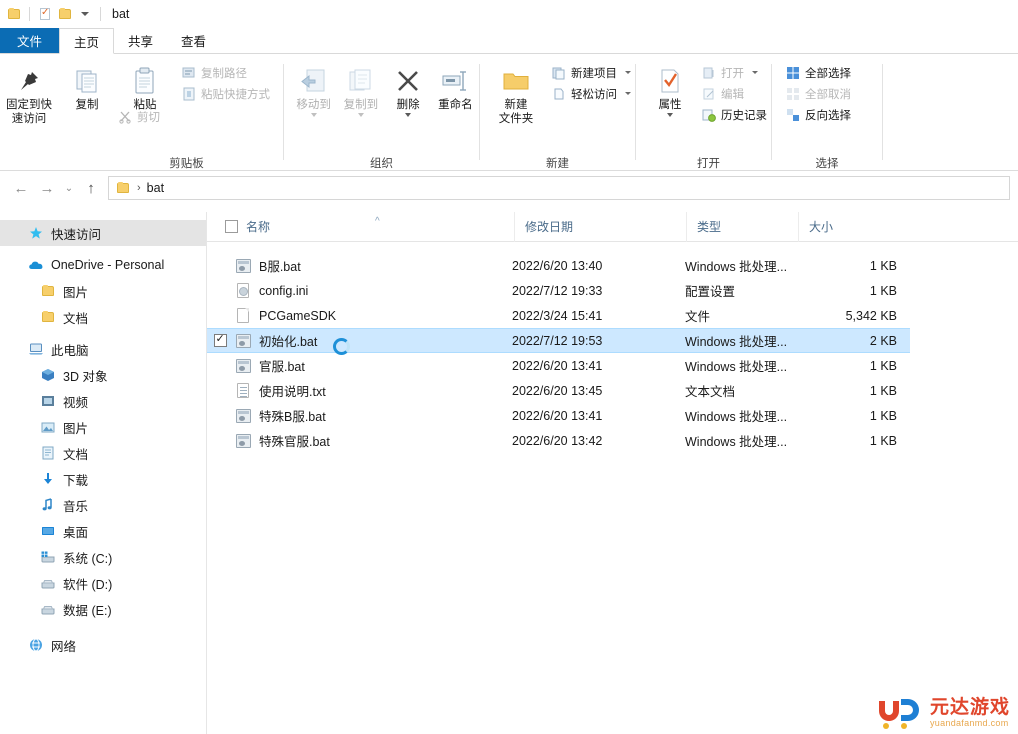  Describe the element at coordinates (559, 188) in the screenshot. I see `breadcrumb-bar: › bat` at that location.